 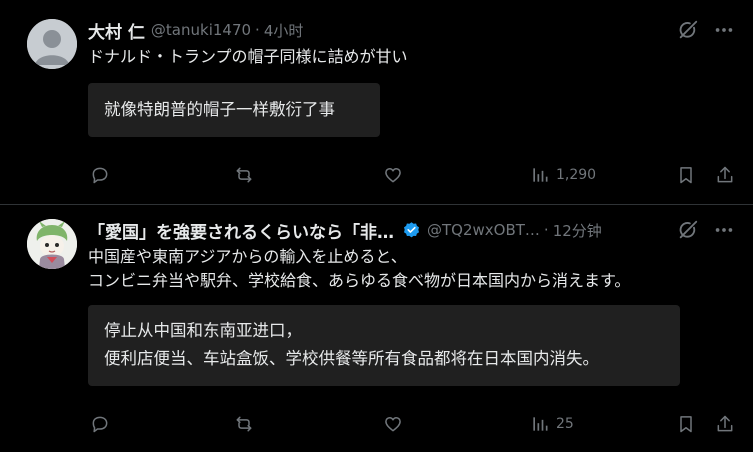 I want to click on tweet-text-line: ドナルド・トランプの帽子同様に詰めが甘い, so click(x=248, y=56).